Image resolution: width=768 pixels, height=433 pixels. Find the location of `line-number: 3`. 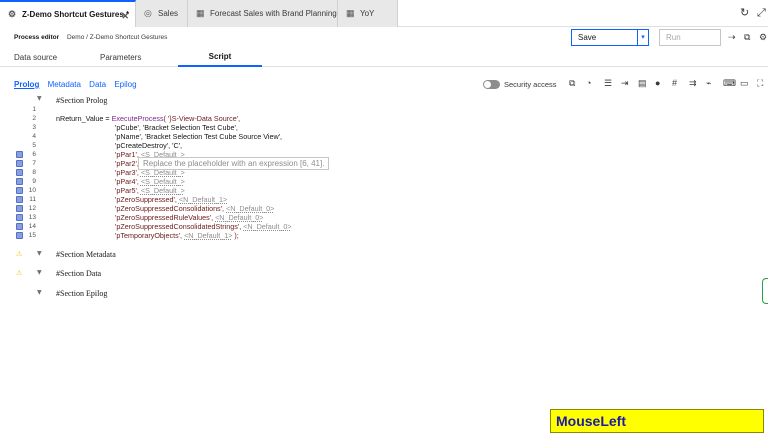

line-number: 3 is located at coordinates (34, 127).